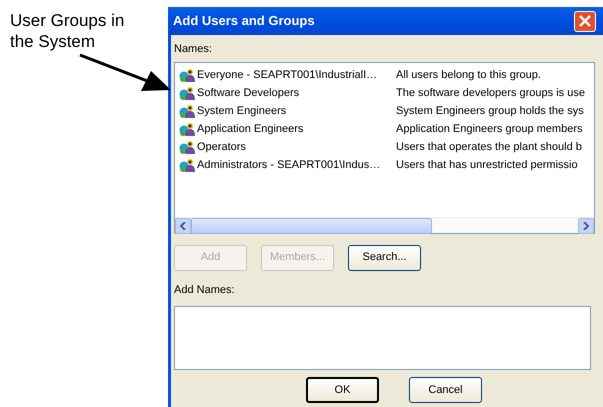 Image resolution: width=603 pixels, height=407 pixels. Describe the element at coordinates (384, 129) in the screenshot. I see `group-row: Application Engineers Application Engineers group members` at that location.